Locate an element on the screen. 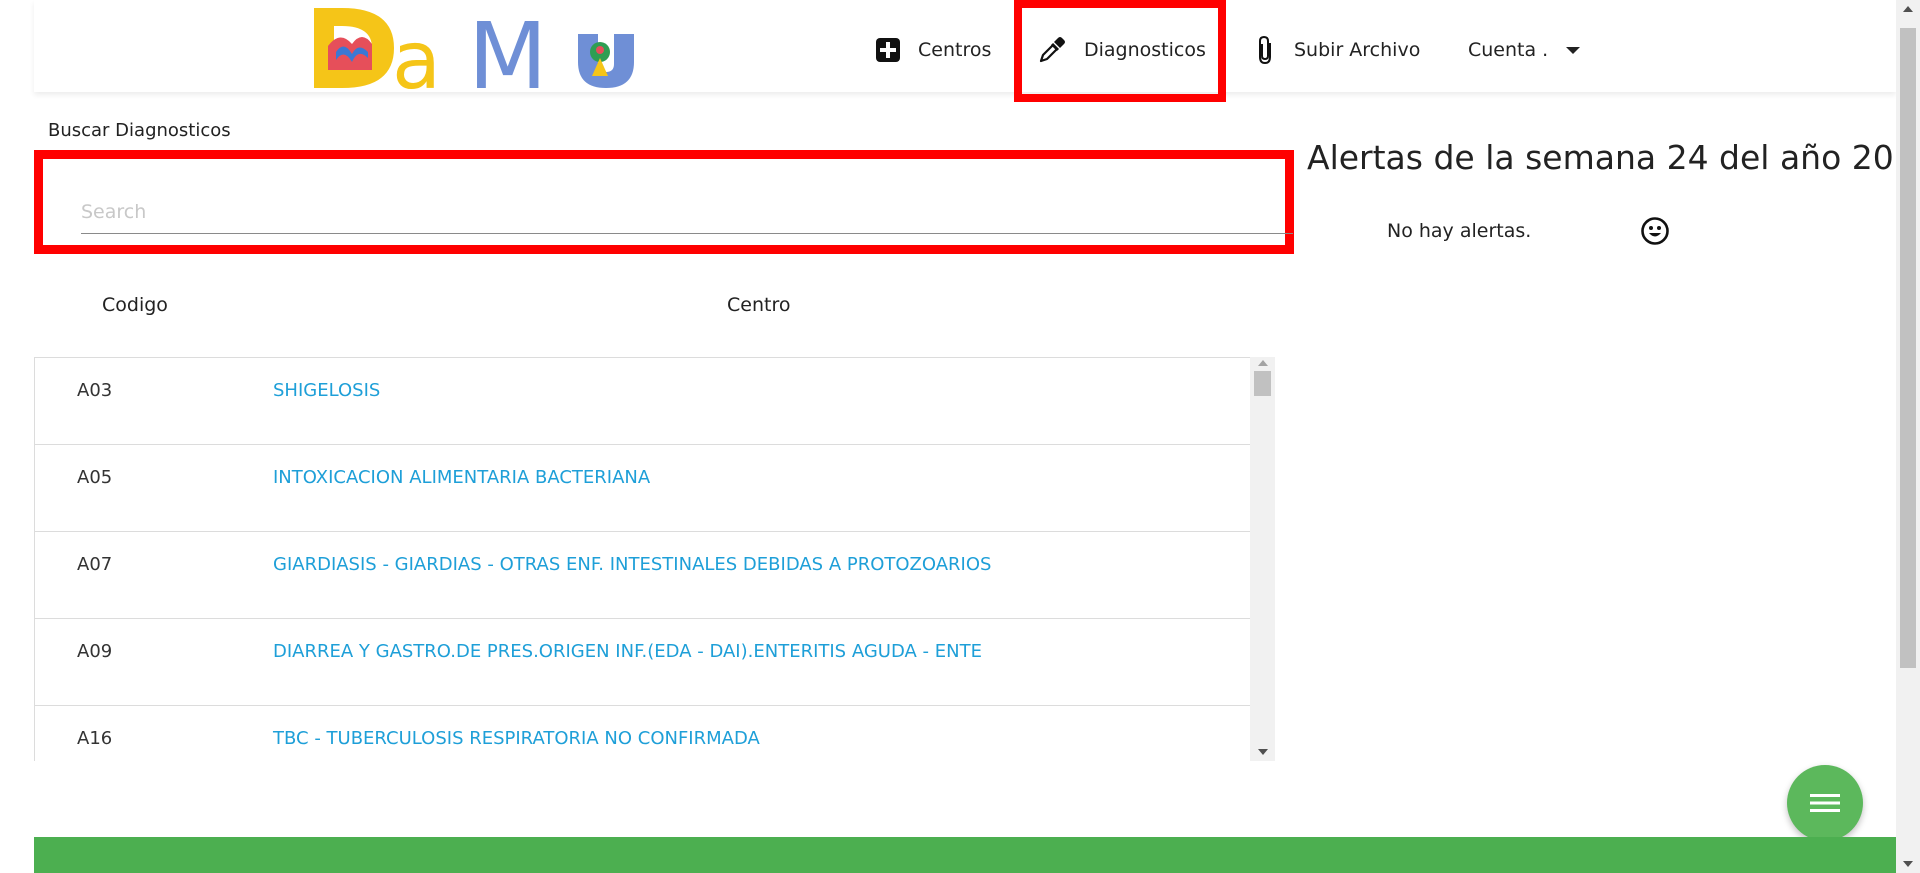 The image size is (1920, 873). fab-menu-button is located at coordinates (1825, 803).